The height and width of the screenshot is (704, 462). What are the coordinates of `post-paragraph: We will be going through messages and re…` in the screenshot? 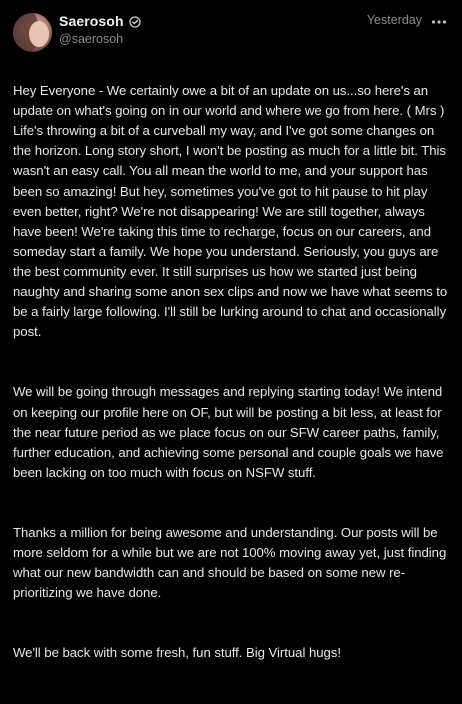 It's located at (228, 432).